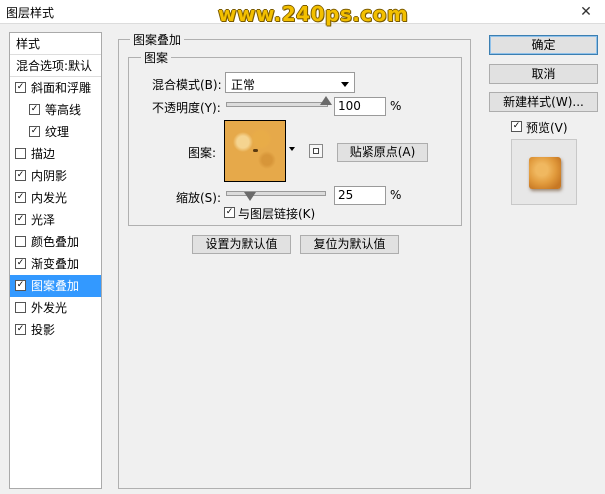 The image size is (605, 494). What do you see at coordinates (229, 212) in the screenshot?
I see `link-with-layer-checkbox: ✓` at bounding box center [229, 212].